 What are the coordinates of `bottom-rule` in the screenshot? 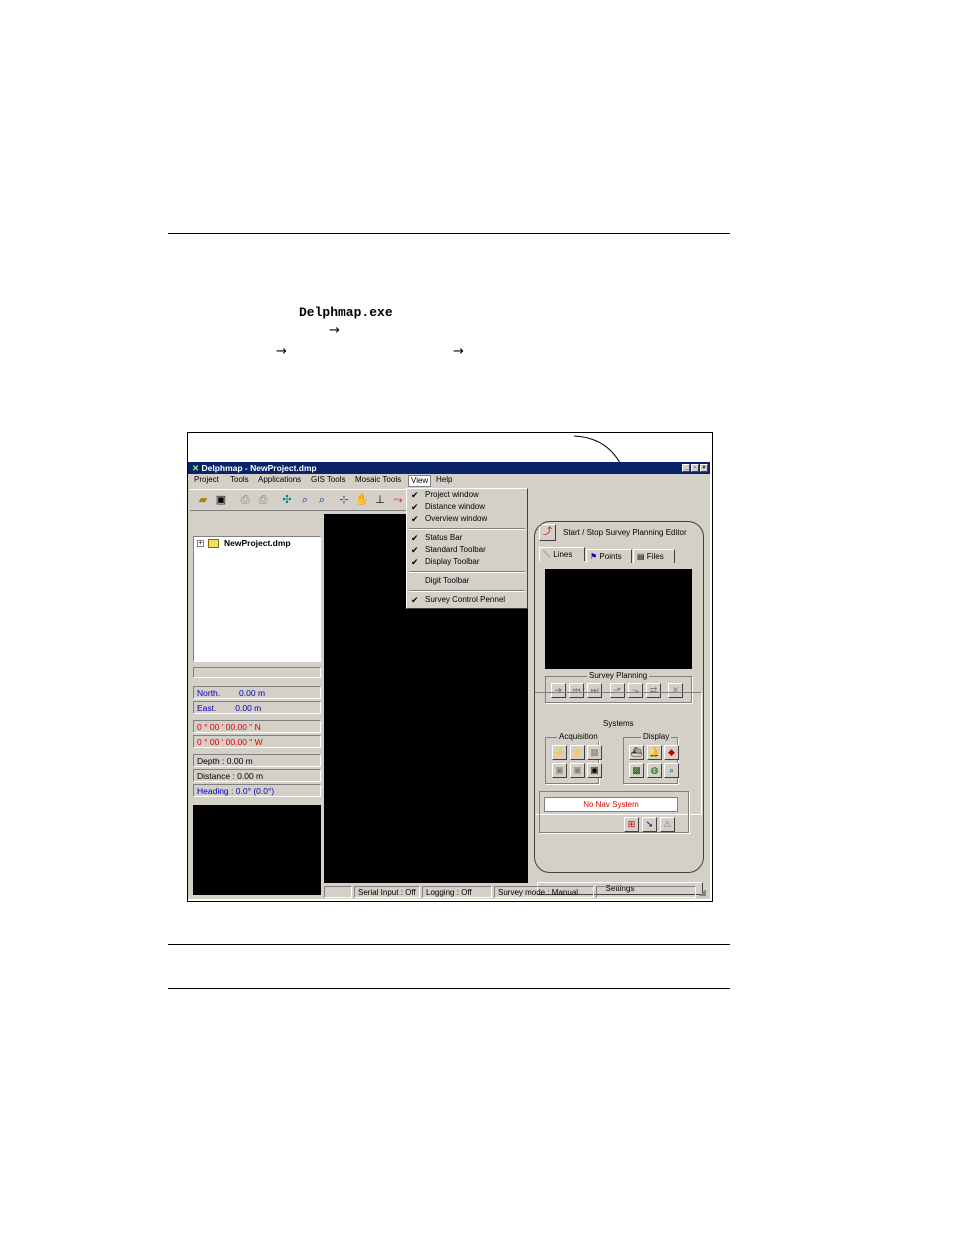 It's located at (449, 988).